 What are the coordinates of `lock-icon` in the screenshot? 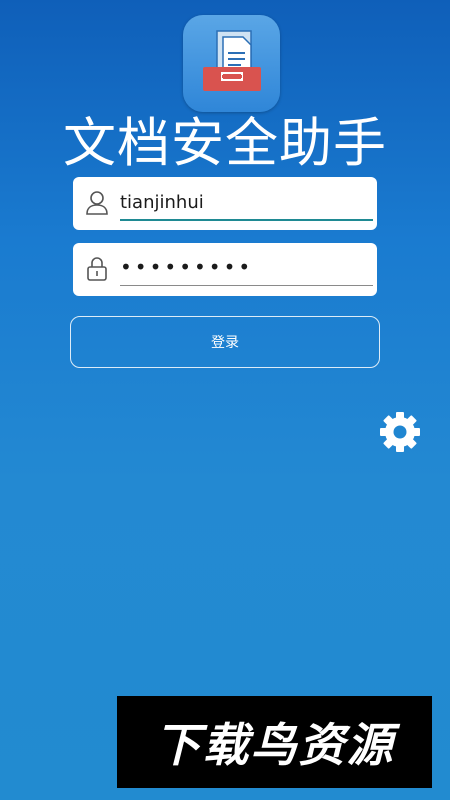 It's located at (97, 269).